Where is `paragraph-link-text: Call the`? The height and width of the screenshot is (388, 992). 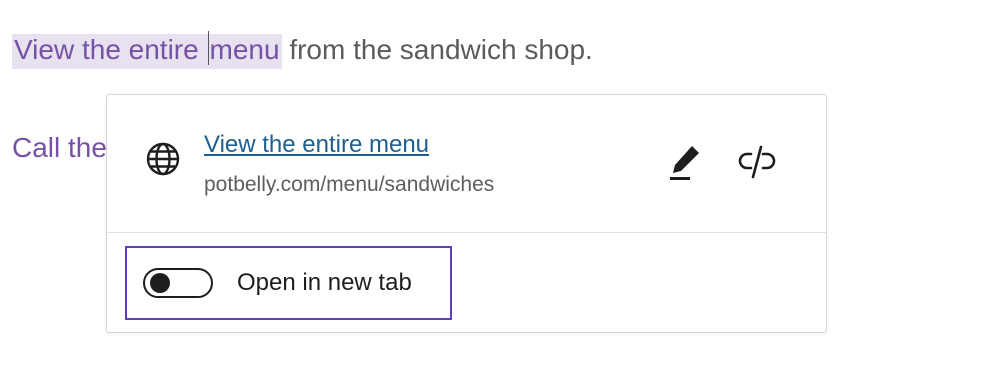 paragraph-link-text: Call the is located at coordinates (59, 147).